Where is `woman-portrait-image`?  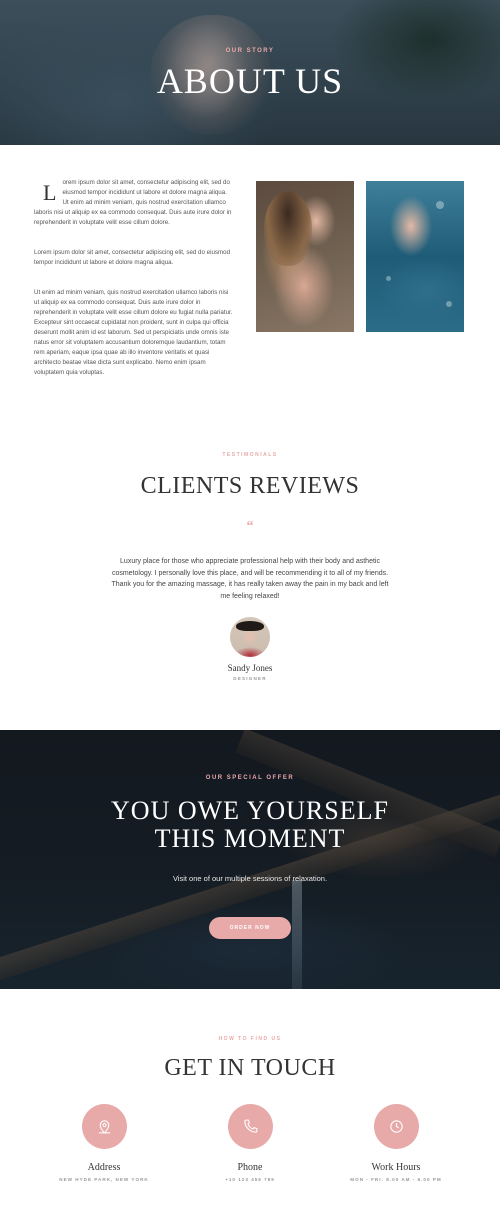
woman-portrait-image is located at coordinates (305, 256).